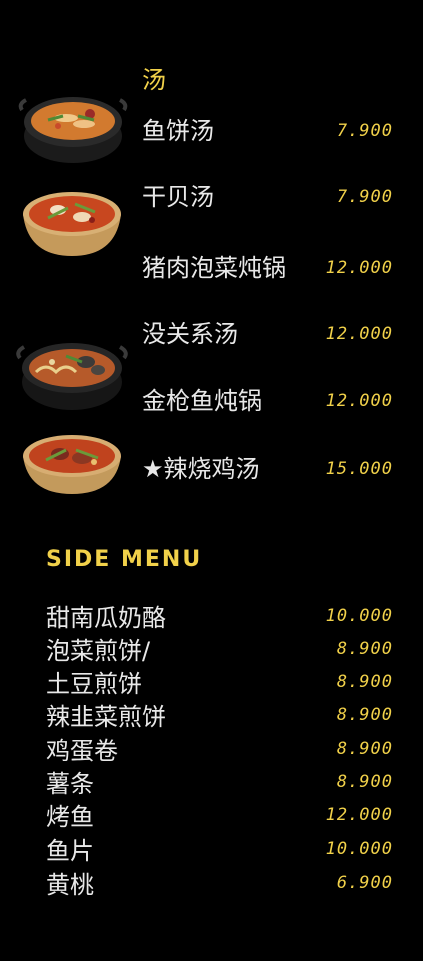  What do you see at coordinates (94, 684) in the screenshot?
I see `item-name: 土豆煎饼` at bounding box center [94, 684].